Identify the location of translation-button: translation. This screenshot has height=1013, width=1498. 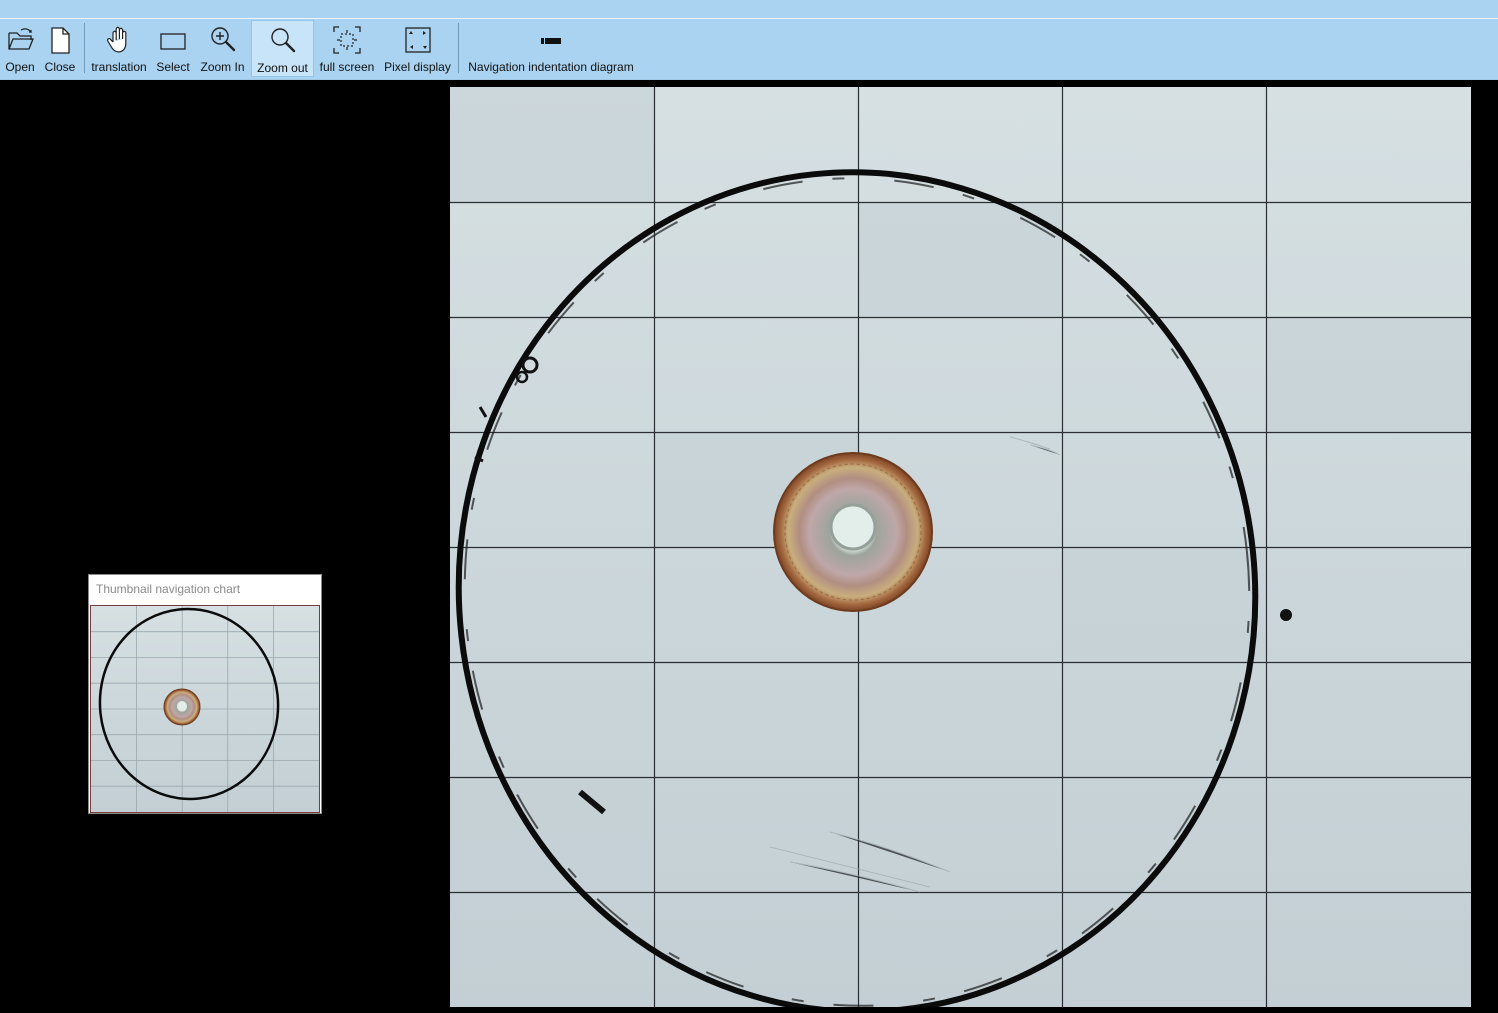
(119, 48).